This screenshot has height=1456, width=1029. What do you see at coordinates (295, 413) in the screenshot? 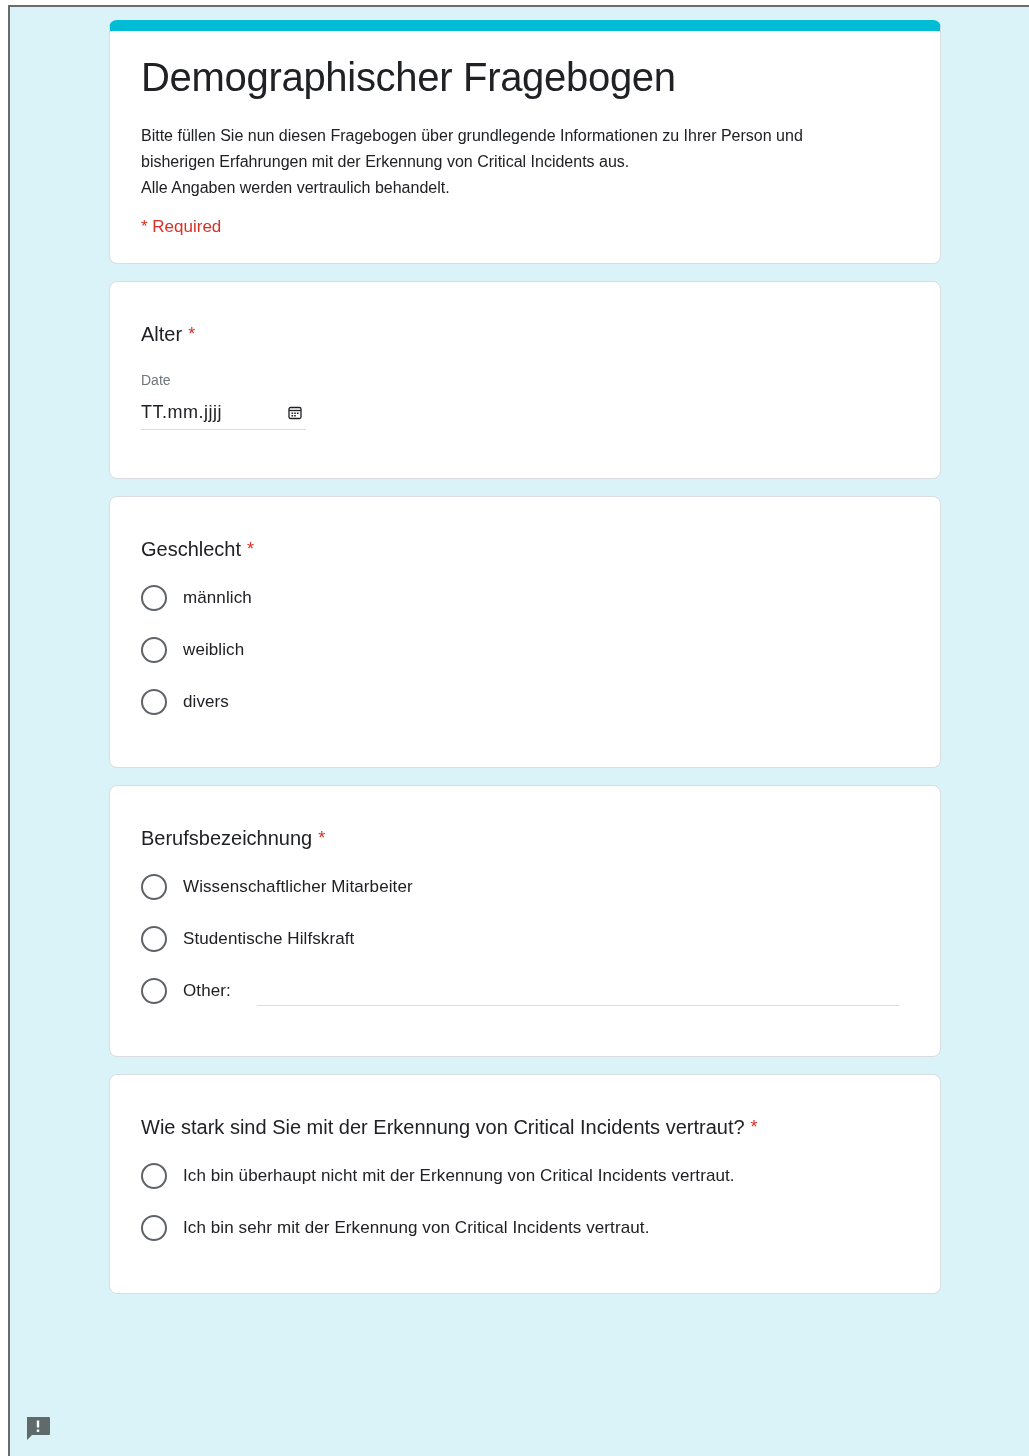
I see `calendar-icon` at bounding box center [295, 413].